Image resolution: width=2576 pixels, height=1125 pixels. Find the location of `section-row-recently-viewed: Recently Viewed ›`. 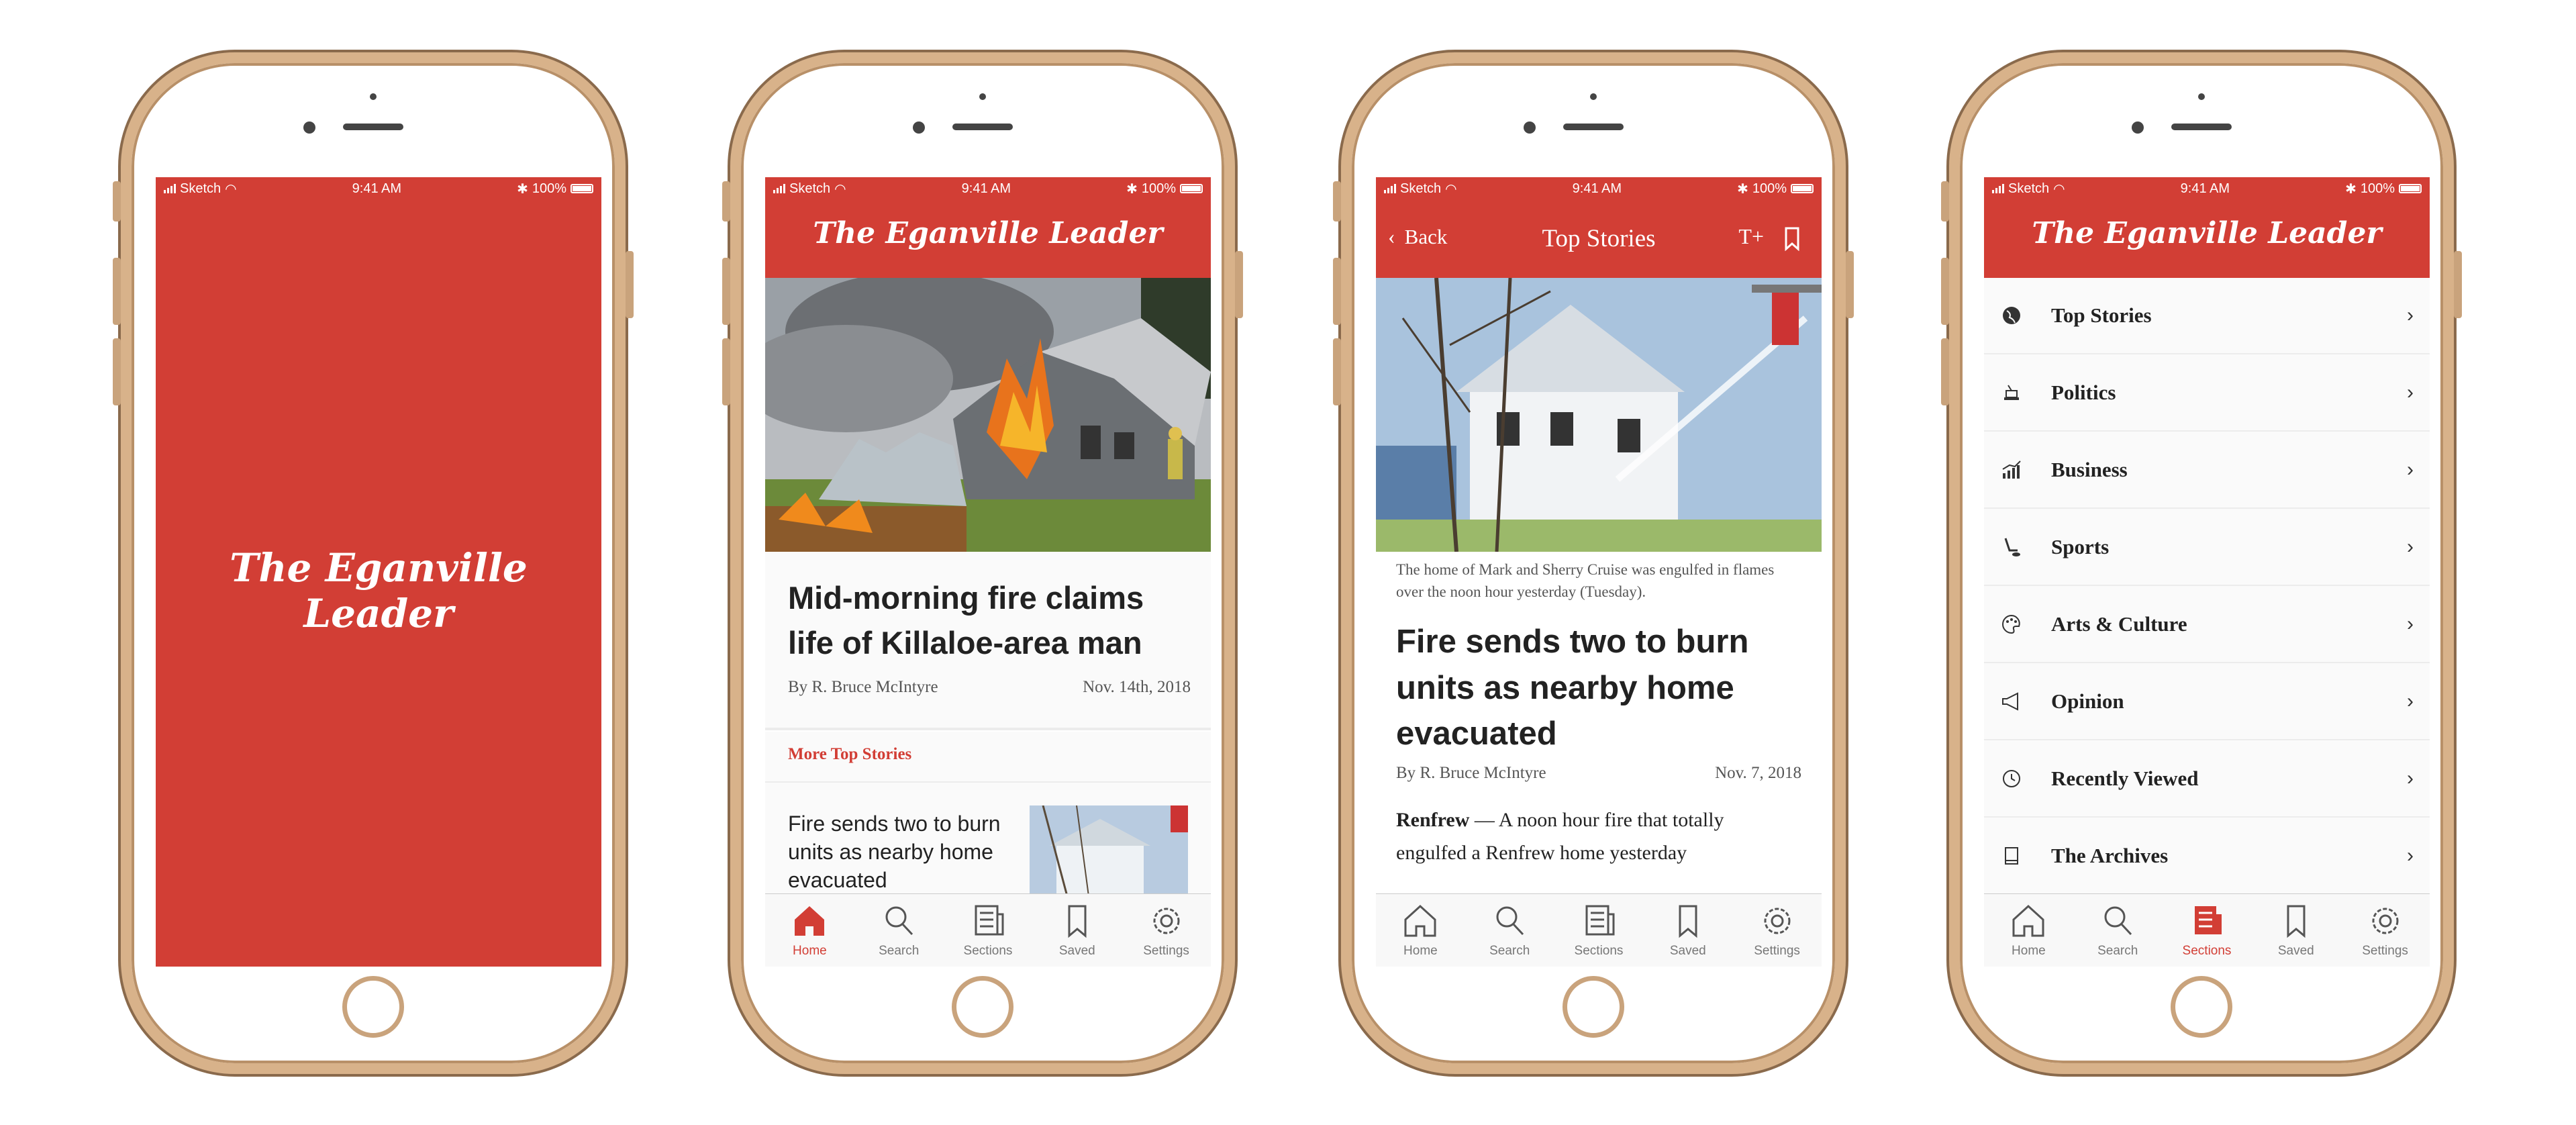

section-row-recently-viewed: Recently Viewed › is located at coordinates (2207, 780).